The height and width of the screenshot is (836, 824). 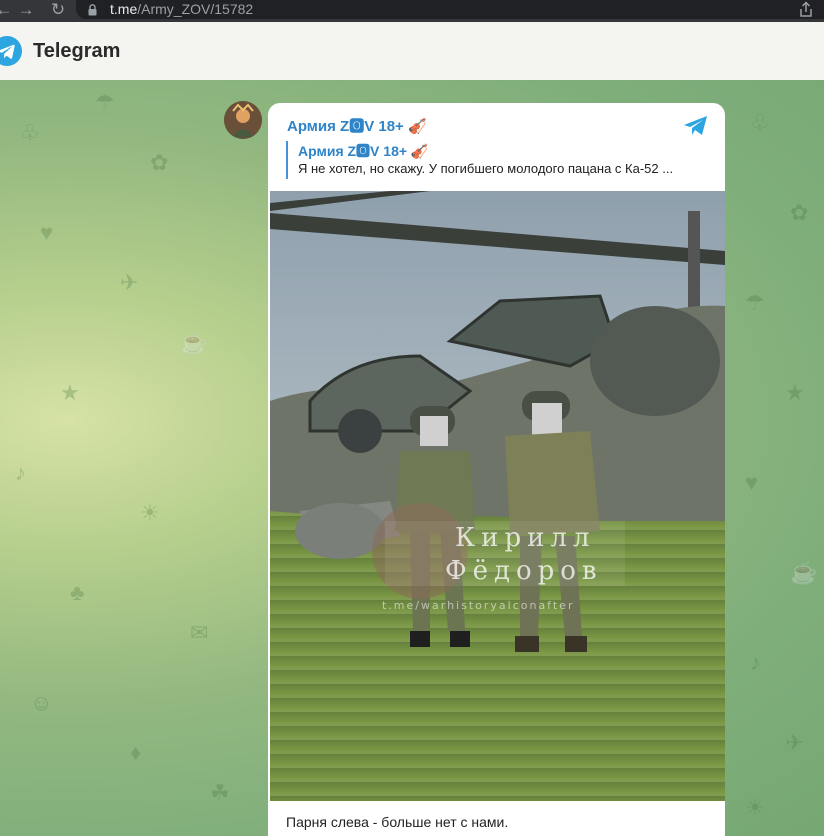 What do you see at coordinates (357, 125) in the screenshot?
I see `channel-name: Армия Z🅾V 18+ 🎻` at bounding box center [357, 125].